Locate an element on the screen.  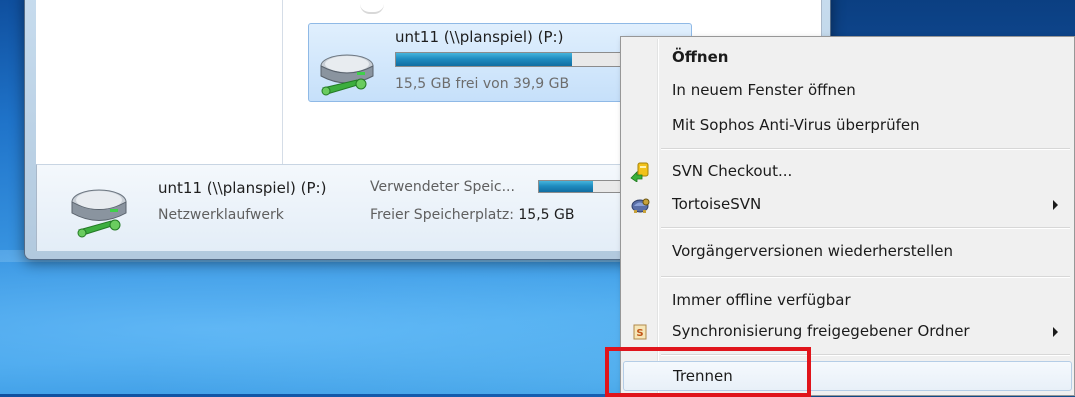
drive-free-space-text: 15,5 GB frei von 39,9 GB is located at coordinates (482, 84).